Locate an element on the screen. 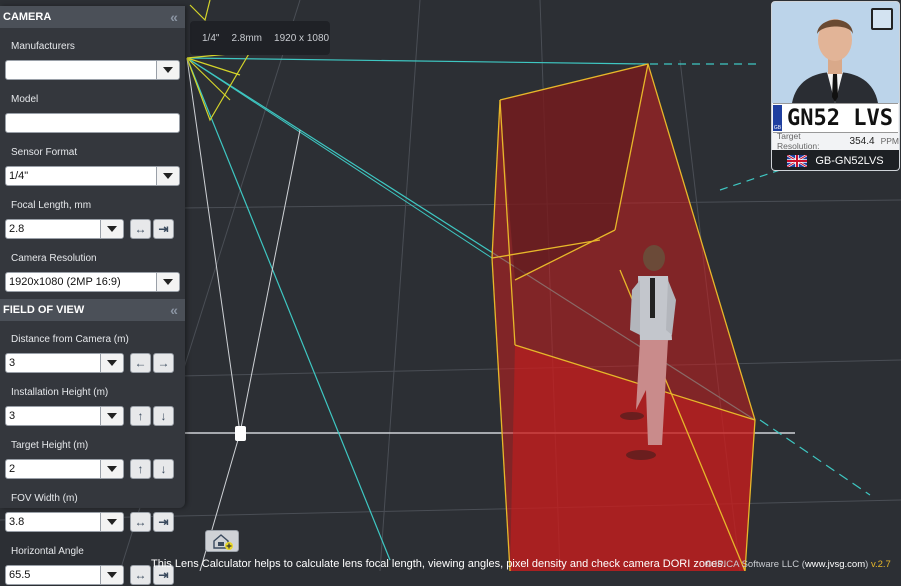  horizontal-angle-label: Horizontal Angle is located at coordinates (47, 551).